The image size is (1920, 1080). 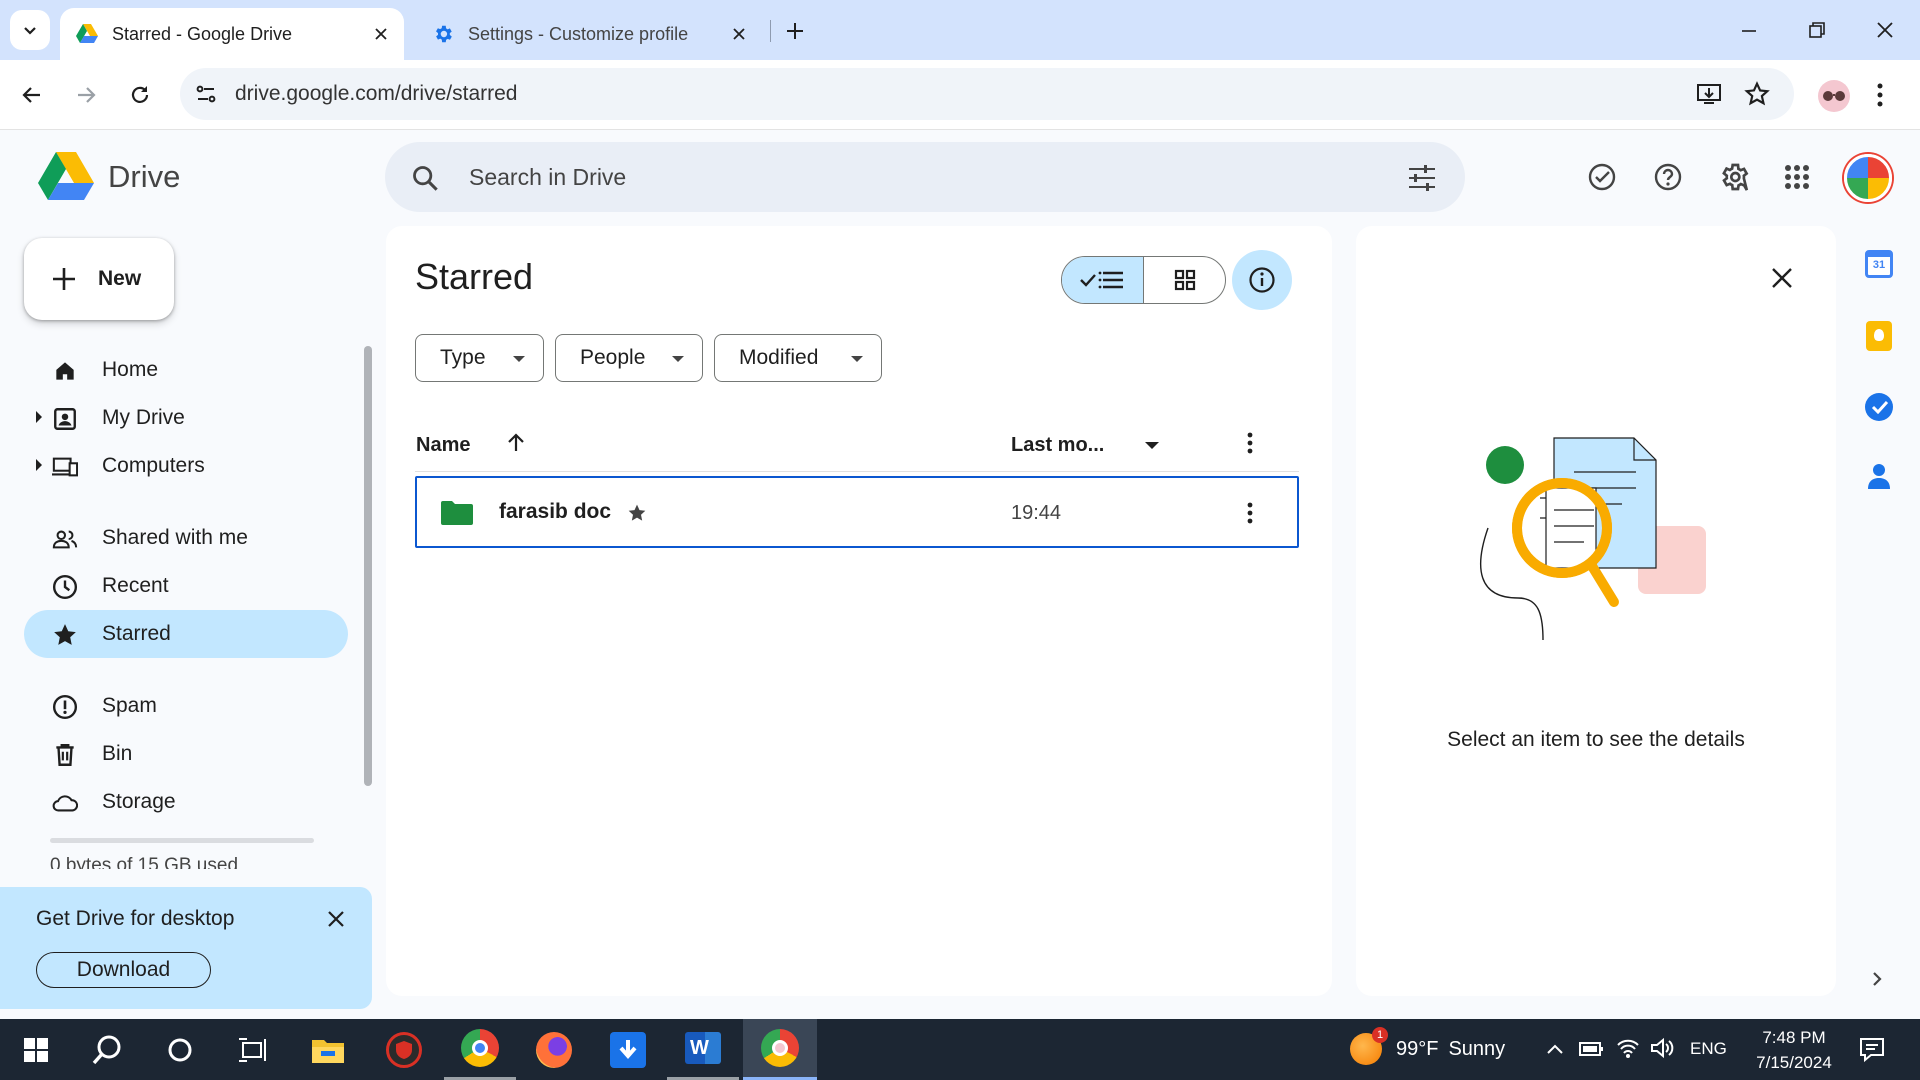 I want to click on tab-starred-drive: Starred - Google Drive, so click(x=232, y=34).